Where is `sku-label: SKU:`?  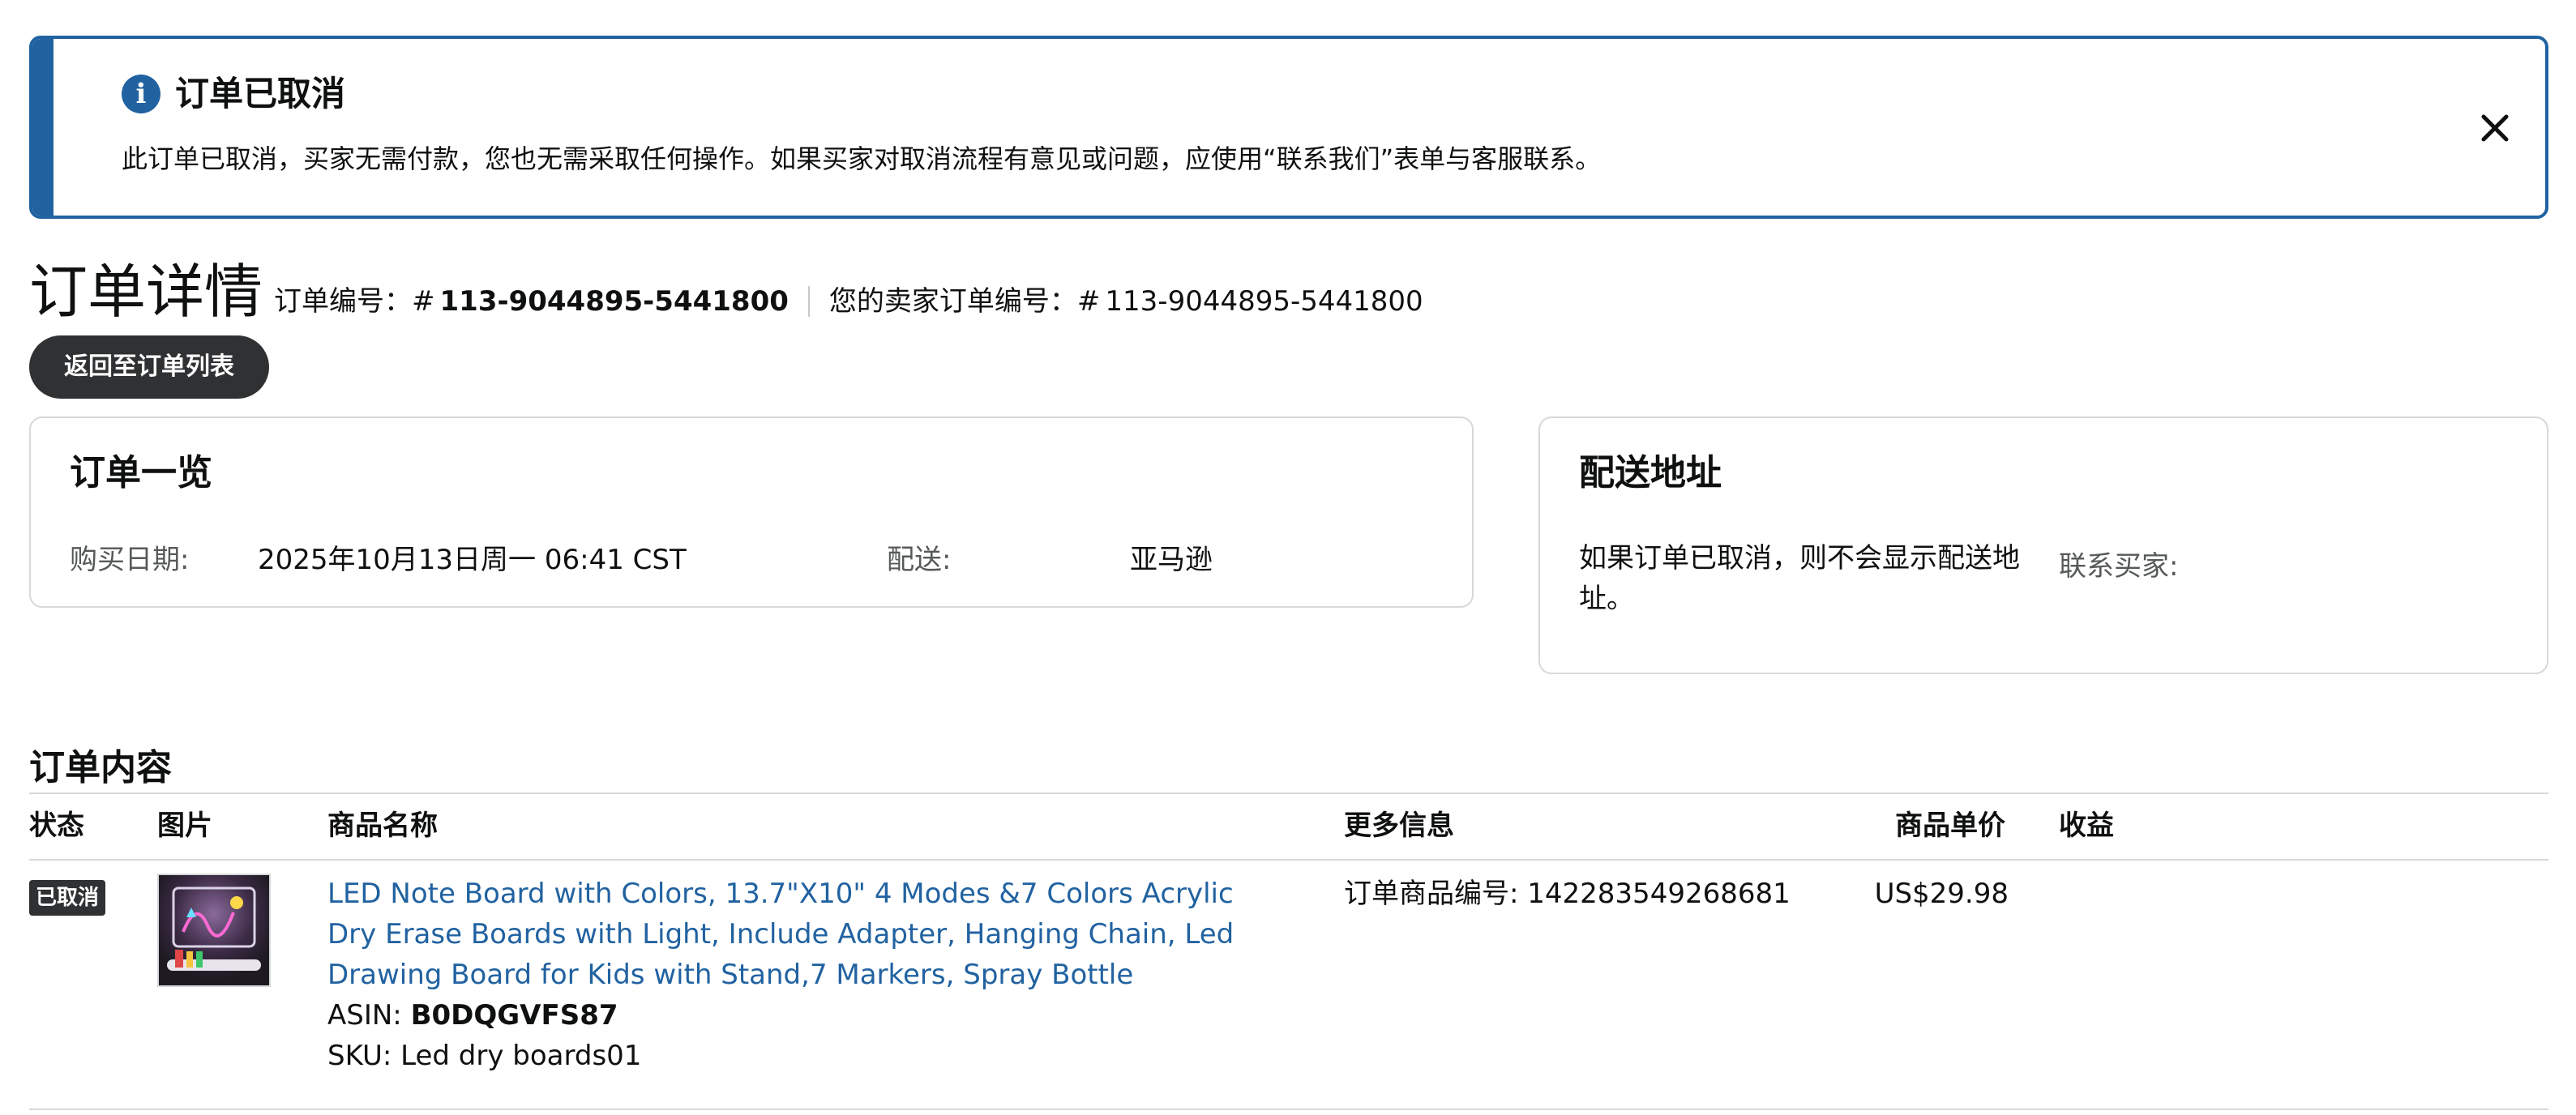
sku-label: SKU: is located at coordinates (364, 1056).